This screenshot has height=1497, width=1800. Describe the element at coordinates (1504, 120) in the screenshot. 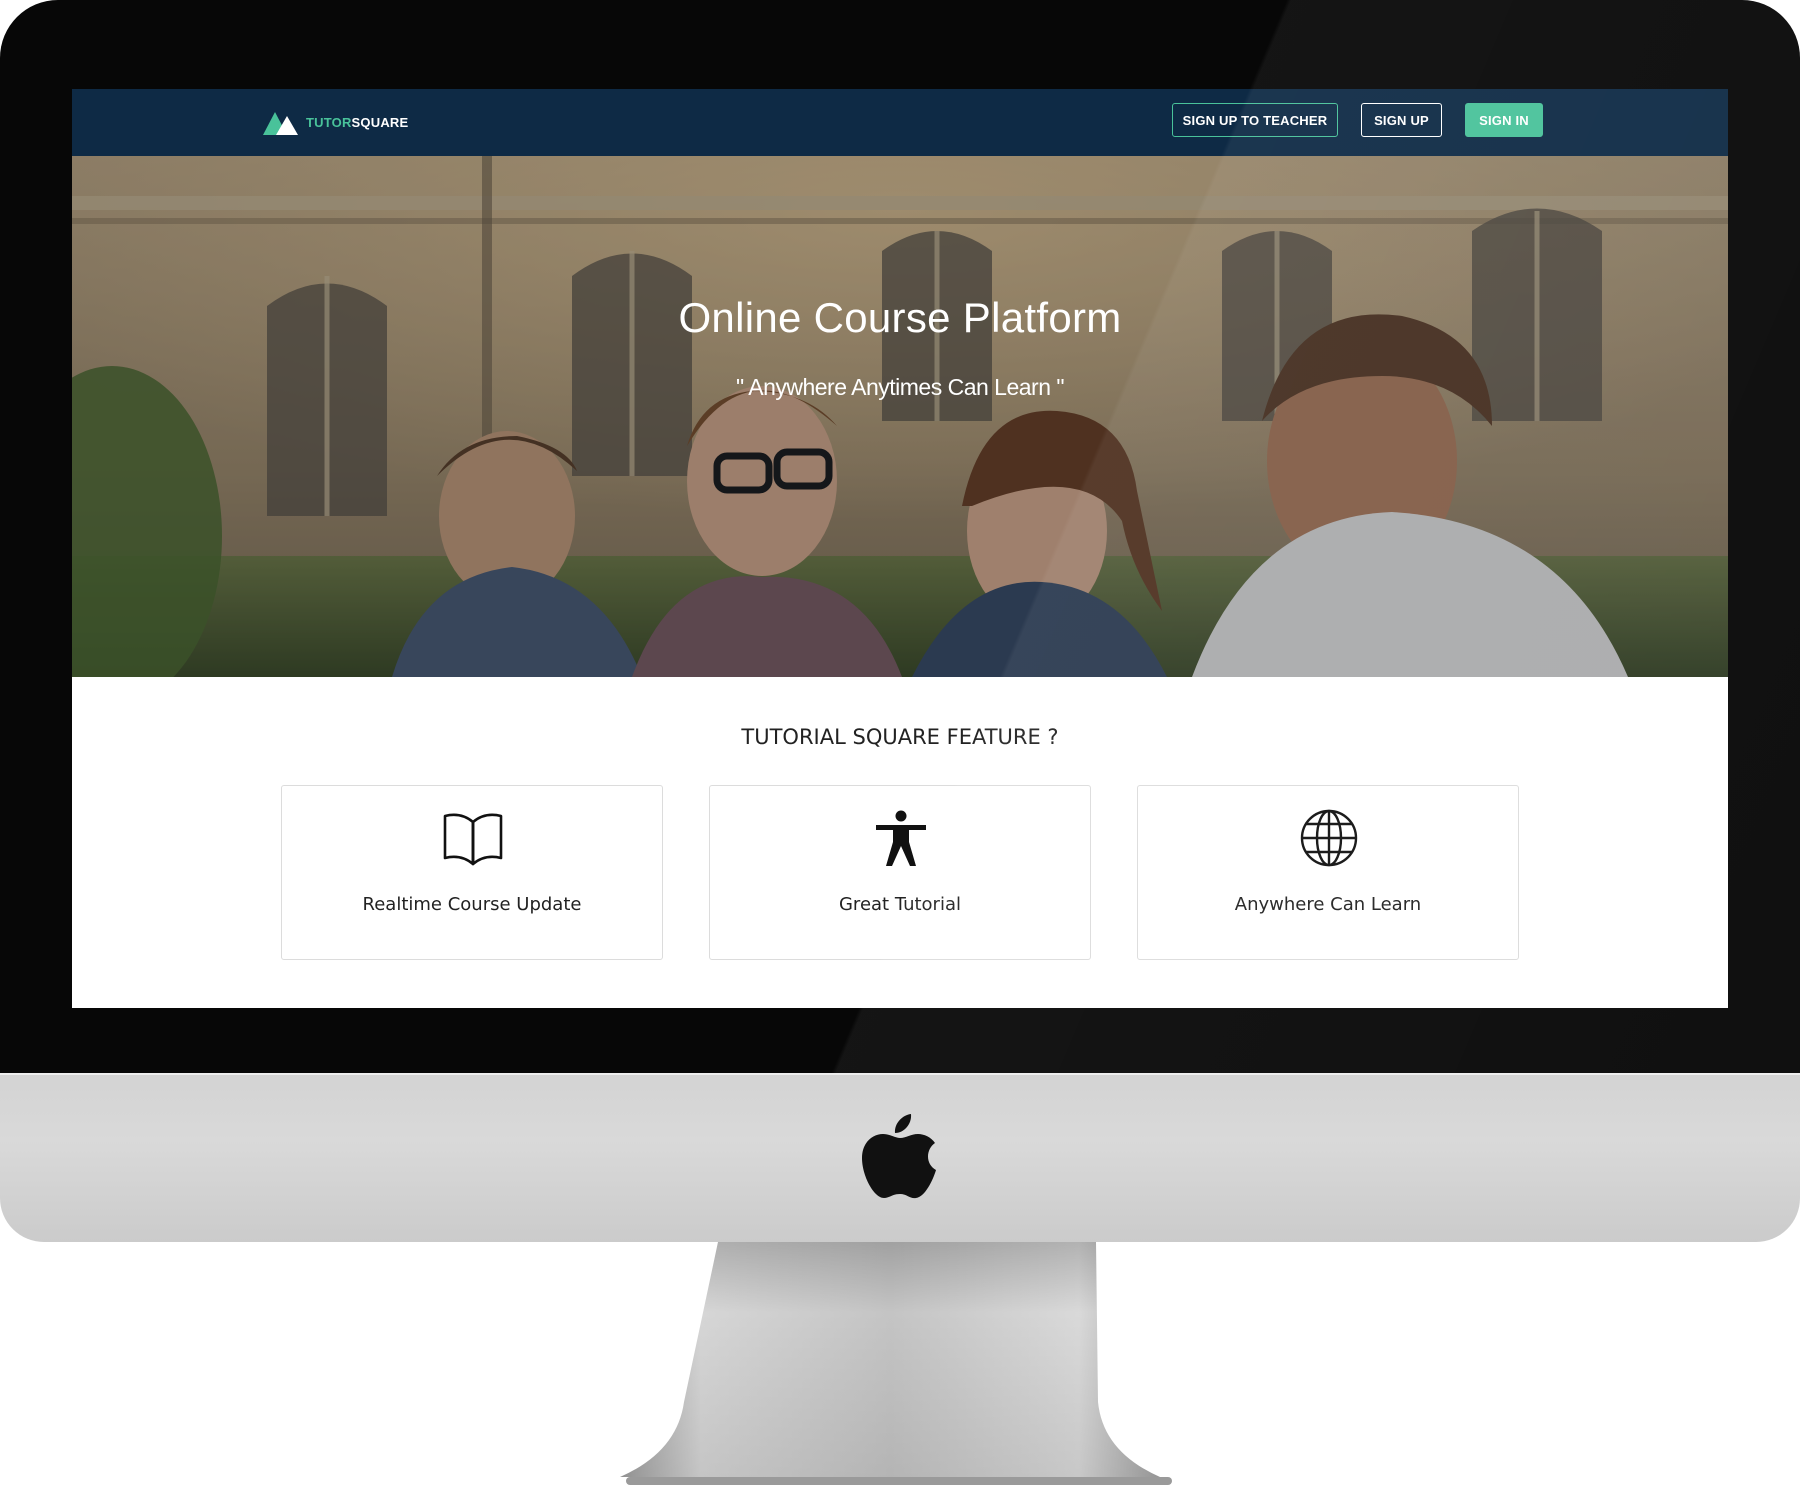

I see `sign-in-button: SIGN IN` at that location.